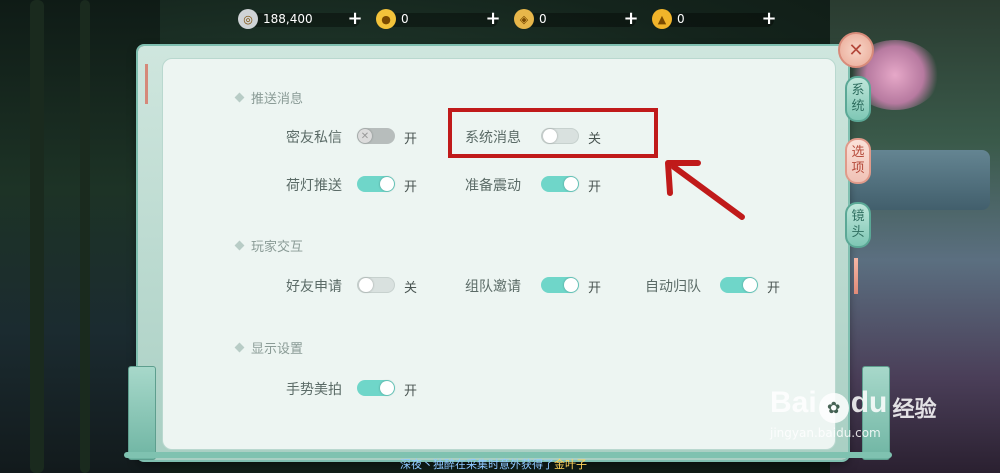  Describe the element at coordinates (365, 136) in the screenshot. I see `toggle-knob: ✕` at that location.